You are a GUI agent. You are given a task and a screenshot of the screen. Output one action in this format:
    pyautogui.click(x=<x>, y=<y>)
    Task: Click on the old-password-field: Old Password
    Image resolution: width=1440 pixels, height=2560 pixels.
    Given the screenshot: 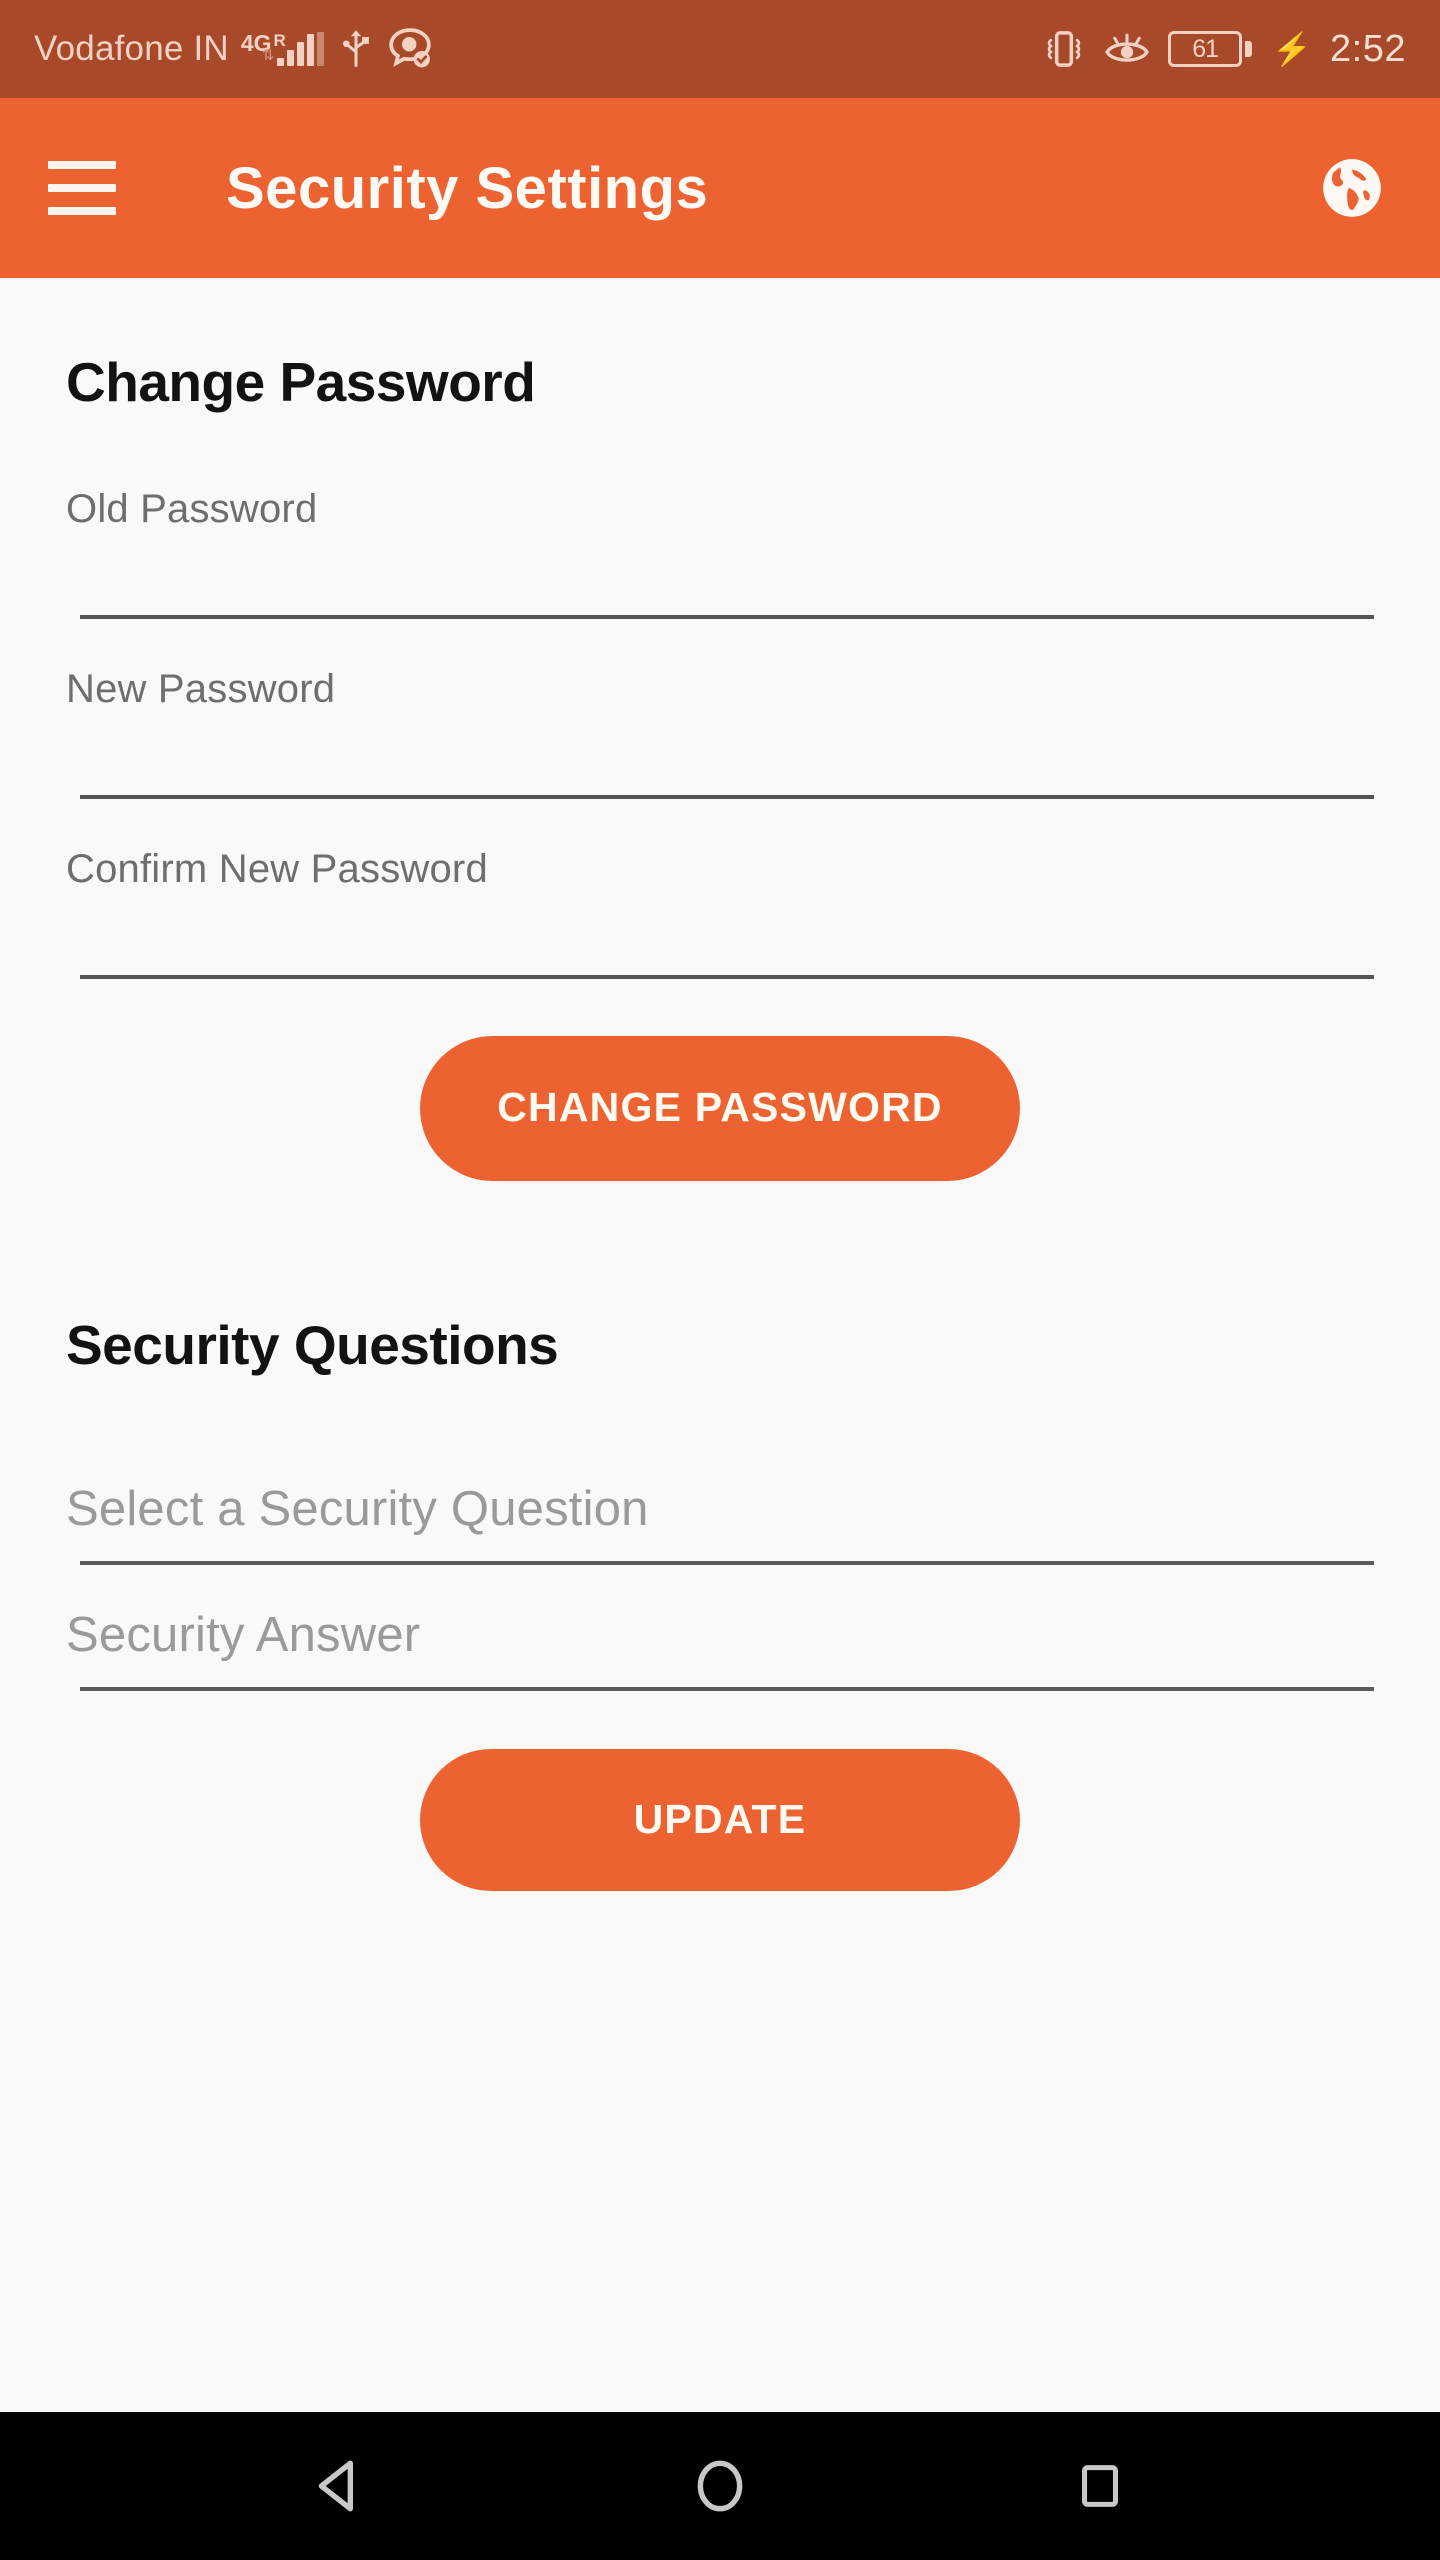 What is the action you would take?
    pyautogui.click(x=720, y=553)
    